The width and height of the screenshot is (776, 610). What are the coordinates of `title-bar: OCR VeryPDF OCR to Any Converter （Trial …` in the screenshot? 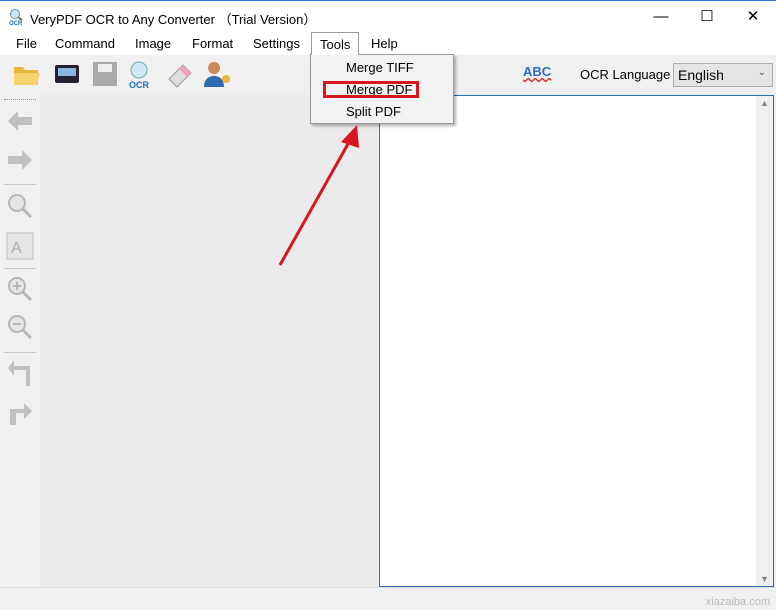 It's located at (388, 16).